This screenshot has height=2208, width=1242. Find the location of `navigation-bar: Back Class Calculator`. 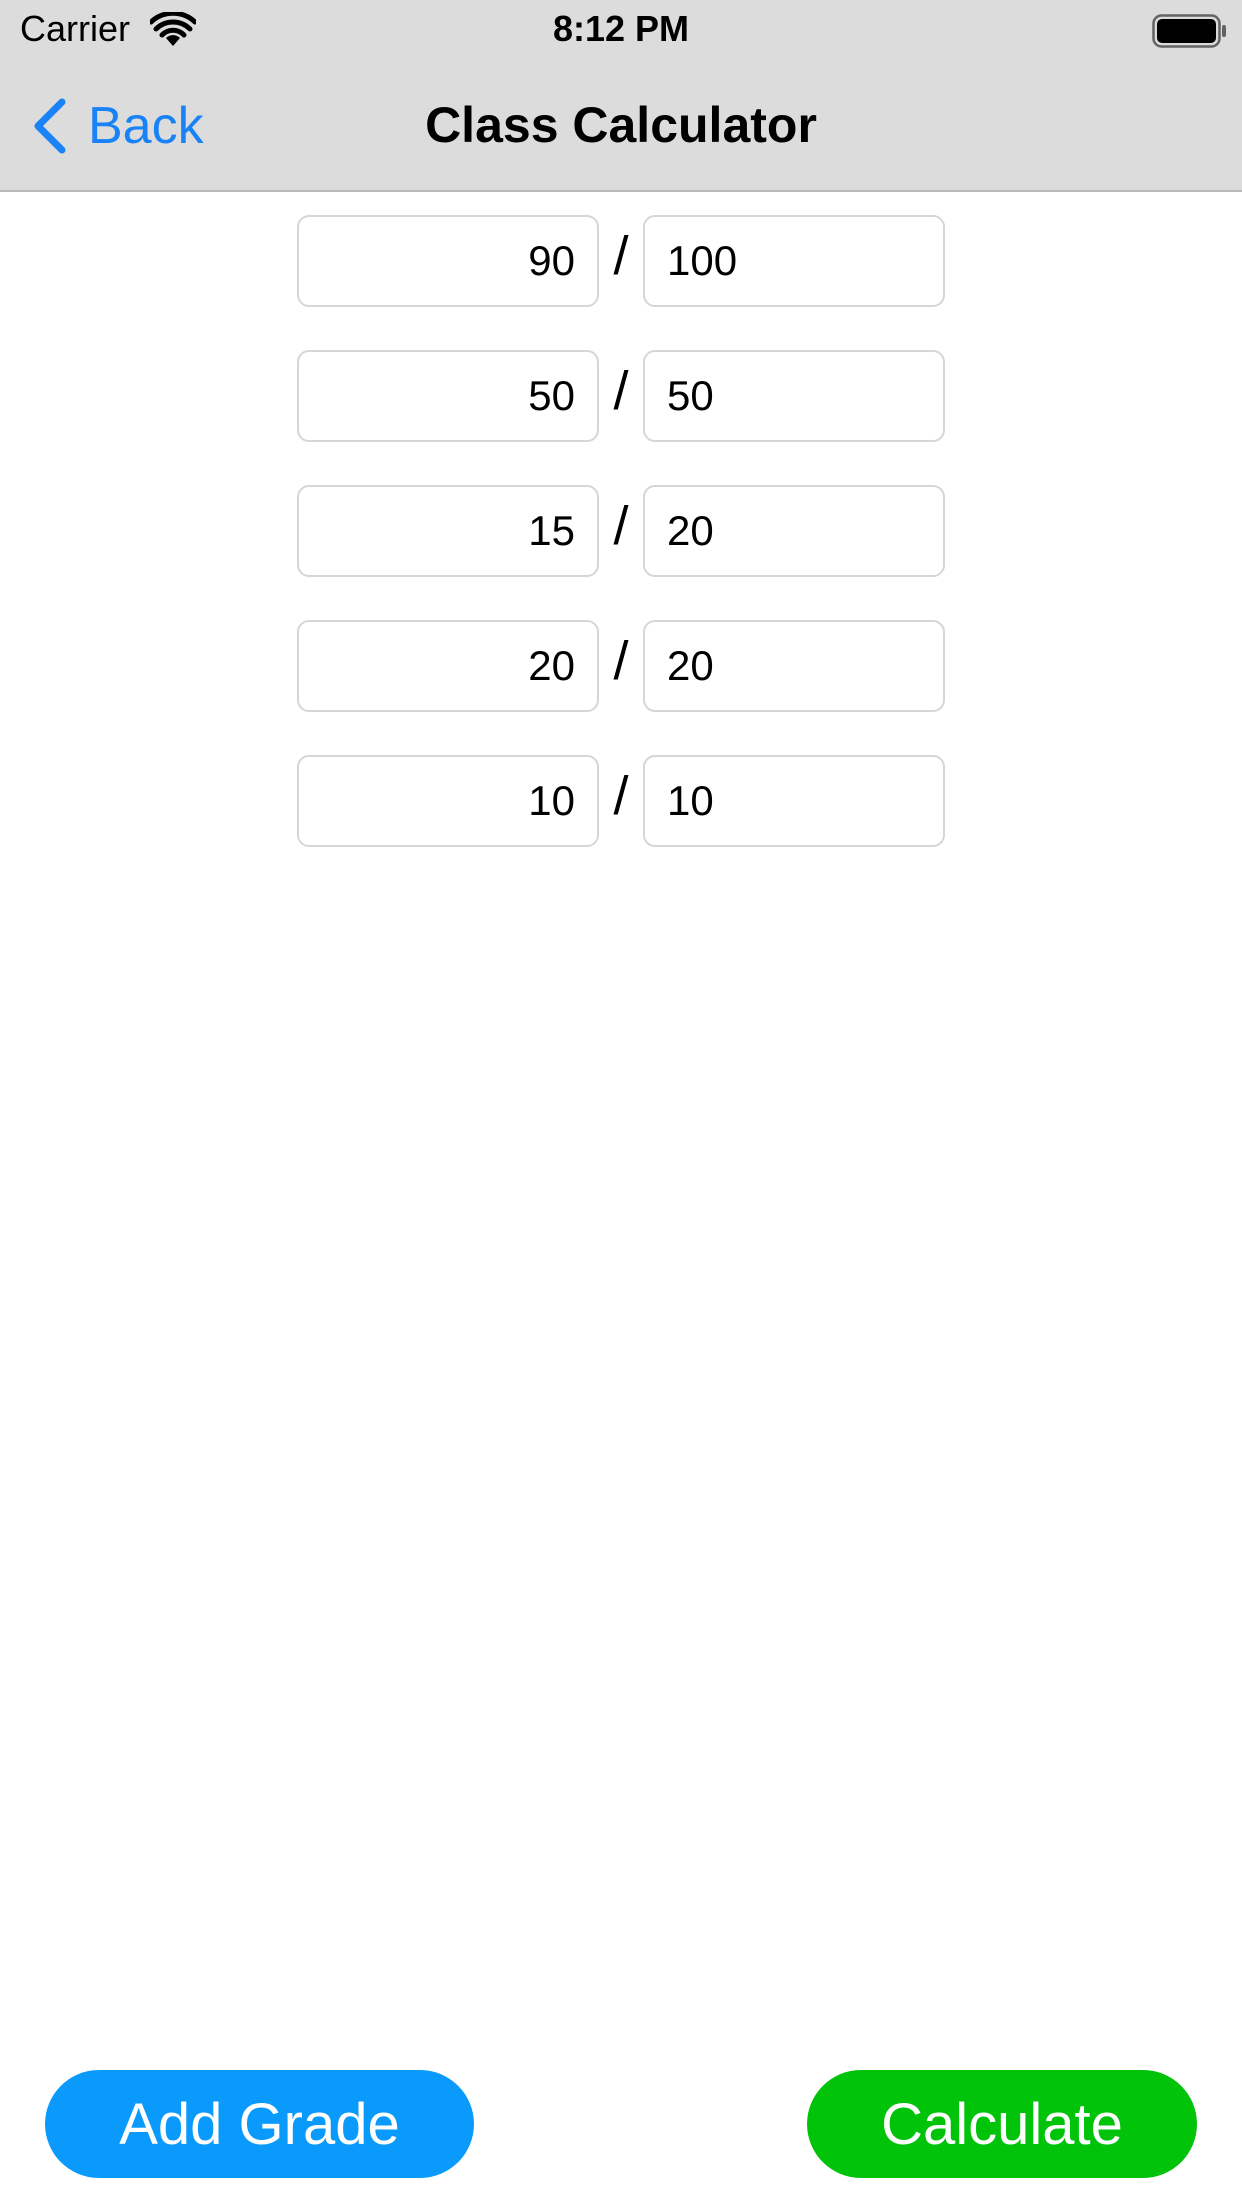

navigation-bar: Back Class Calculator is located at coordinates (621, 126).